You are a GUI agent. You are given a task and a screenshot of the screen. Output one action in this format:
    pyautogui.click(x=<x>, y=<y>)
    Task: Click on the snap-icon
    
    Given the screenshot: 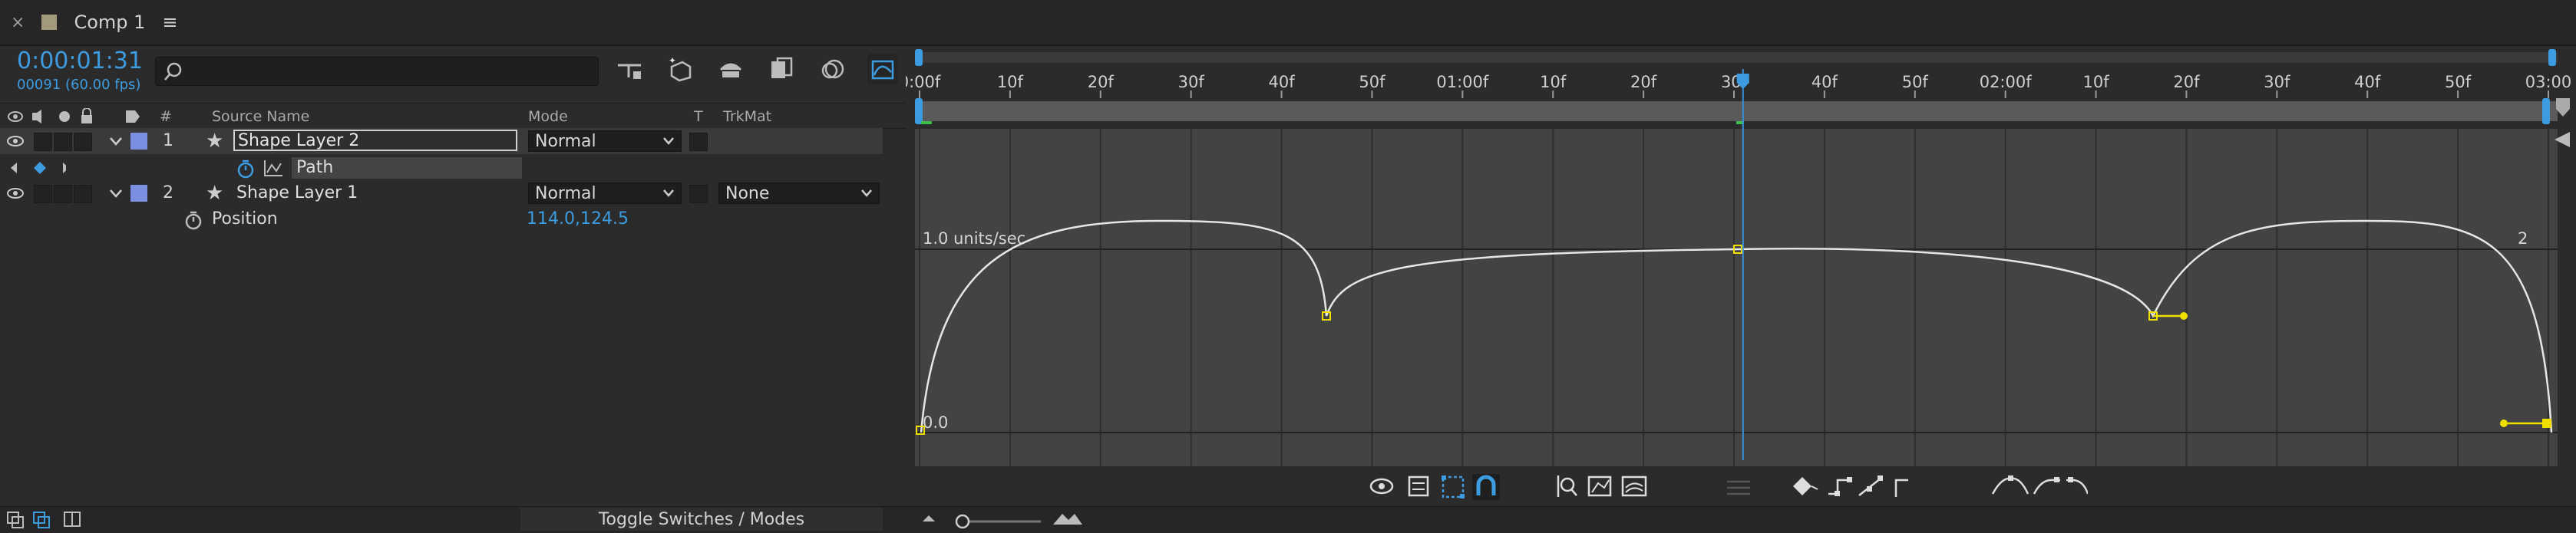 What is the action you would take?
    pyautogui.click(x=1486, y=487)
    